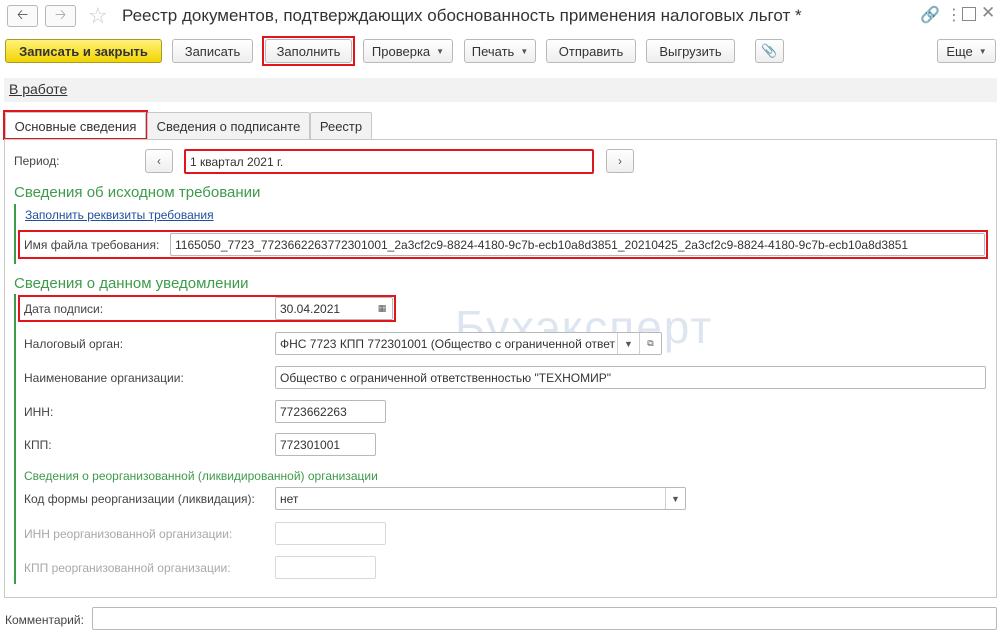  I want to click on fill-requirement-link: Заполнить реквизиты требования, so click(119, 215).